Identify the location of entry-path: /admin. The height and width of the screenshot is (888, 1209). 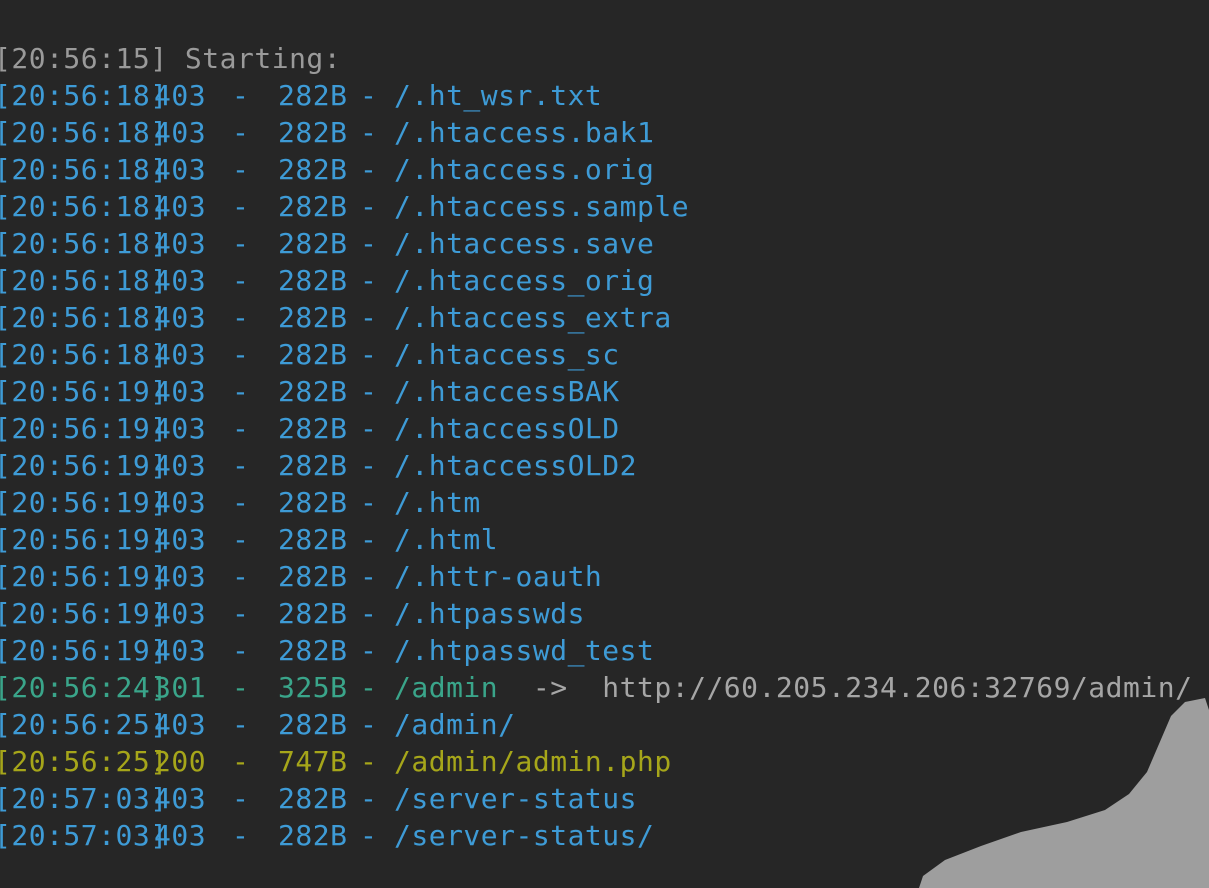
(446, 687).